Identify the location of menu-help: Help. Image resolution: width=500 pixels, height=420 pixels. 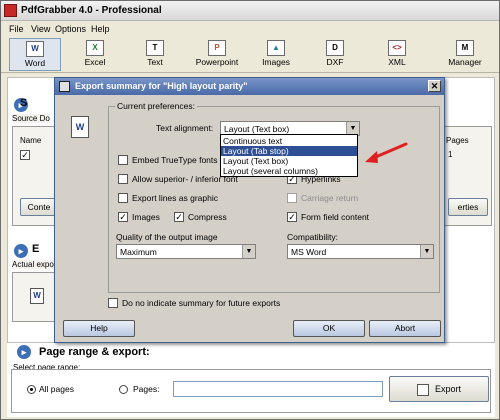
(100, 29).